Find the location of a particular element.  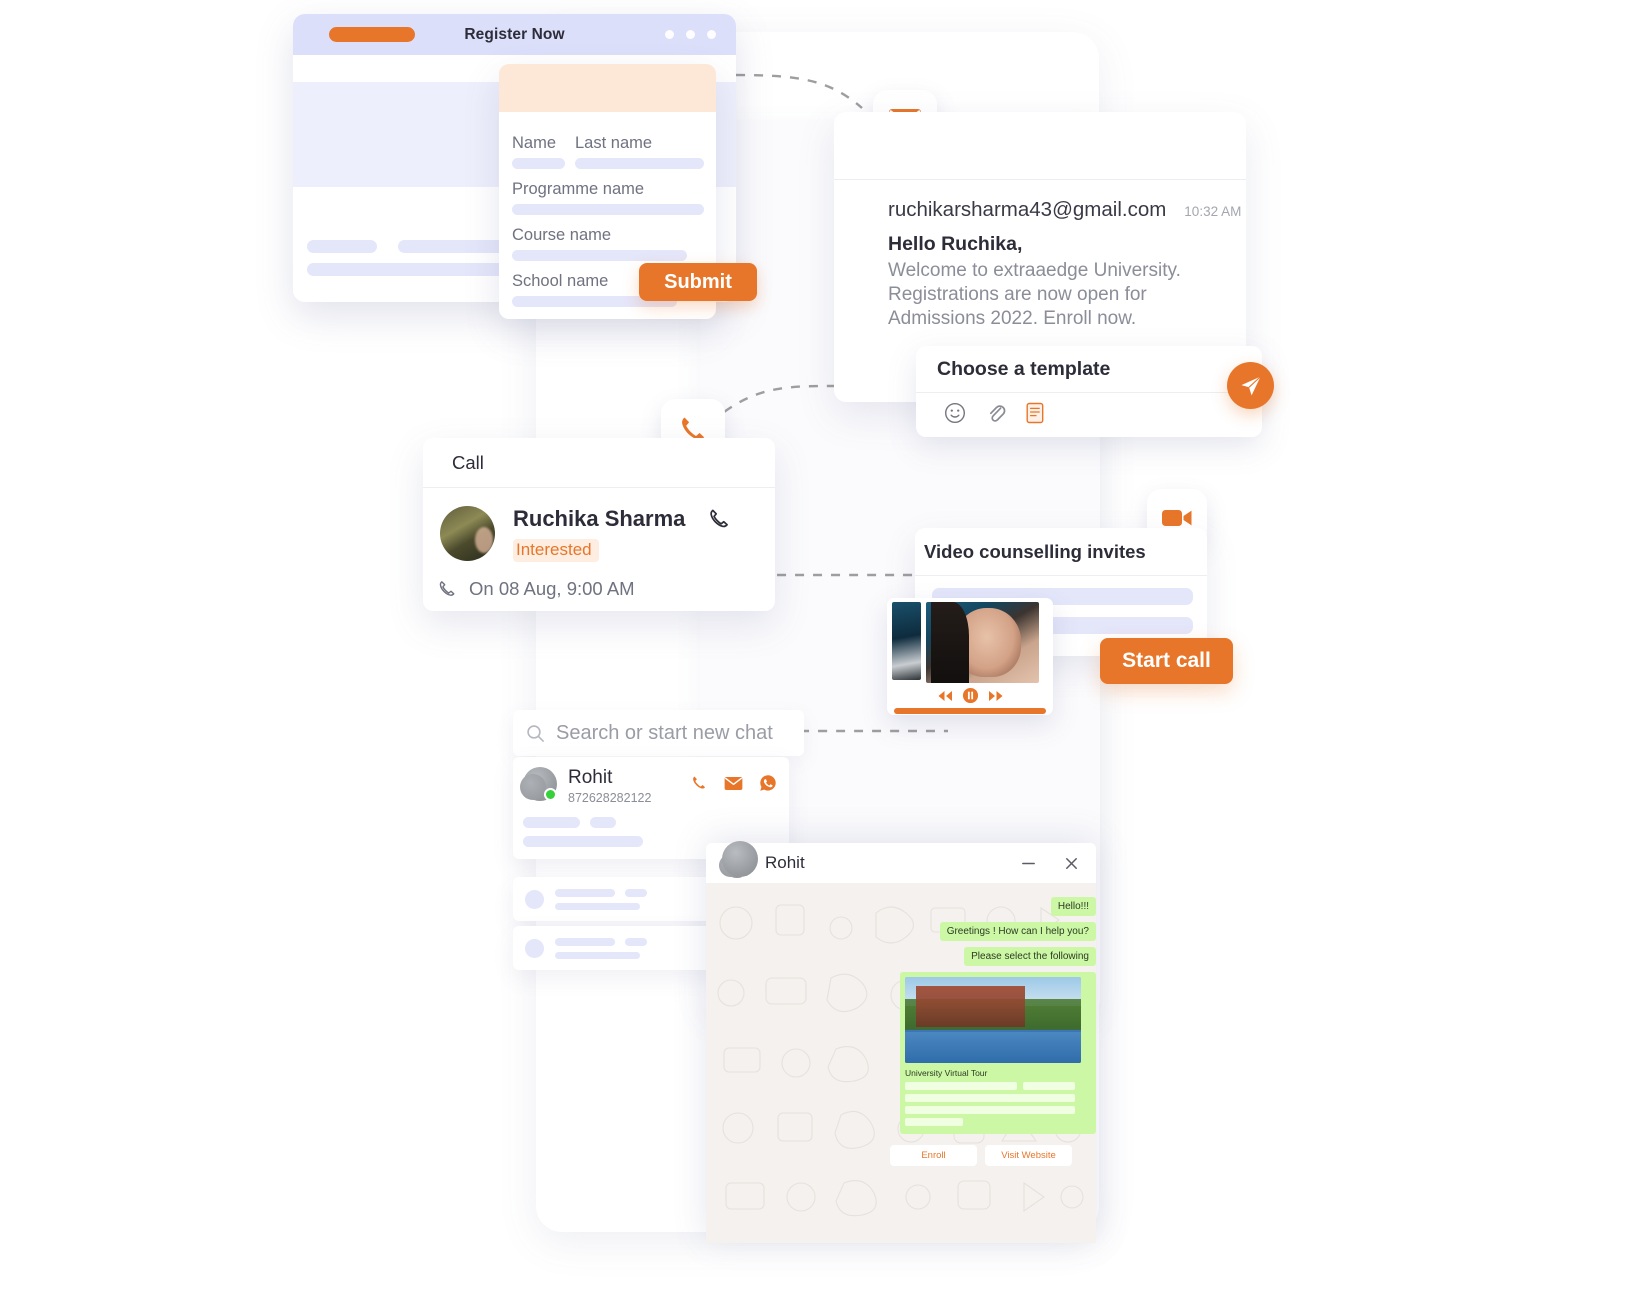

field-name-input is located at coordinates (538, 163).